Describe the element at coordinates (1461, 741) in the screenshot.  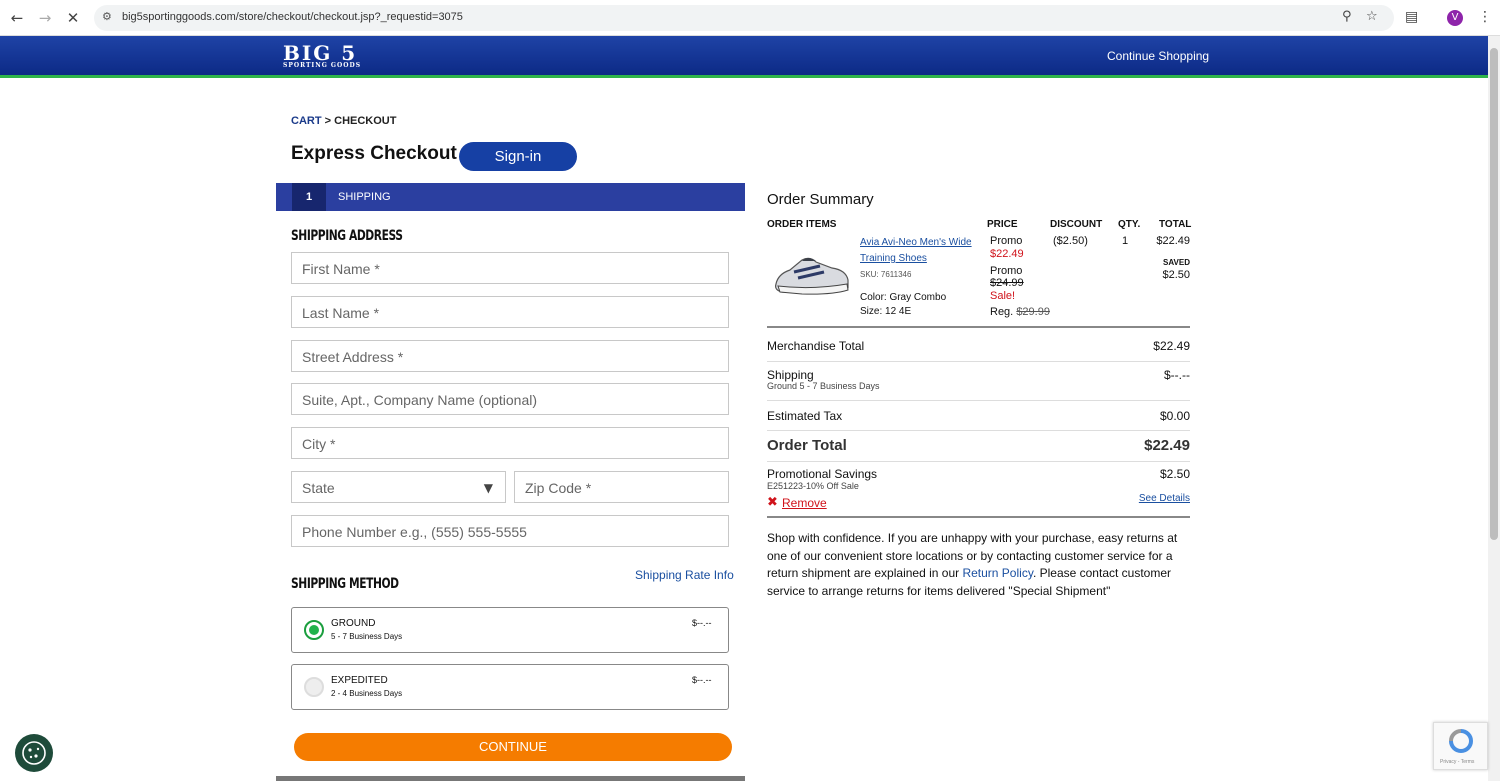
I see `recaptcha-icon` at that location.